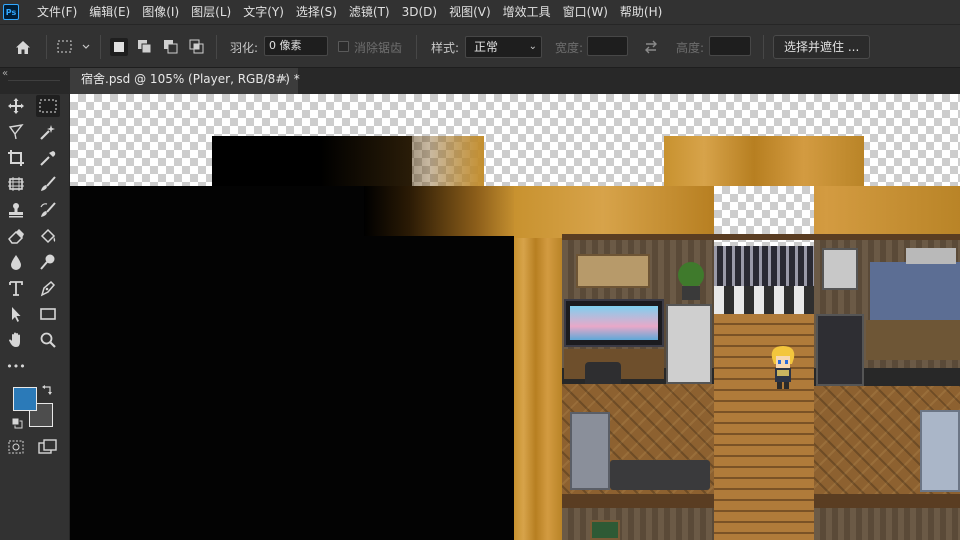  What do you see at coordinates (638, 524) in the screenshot?
I see `lower-room-wall` at bounding box center [638, 524].